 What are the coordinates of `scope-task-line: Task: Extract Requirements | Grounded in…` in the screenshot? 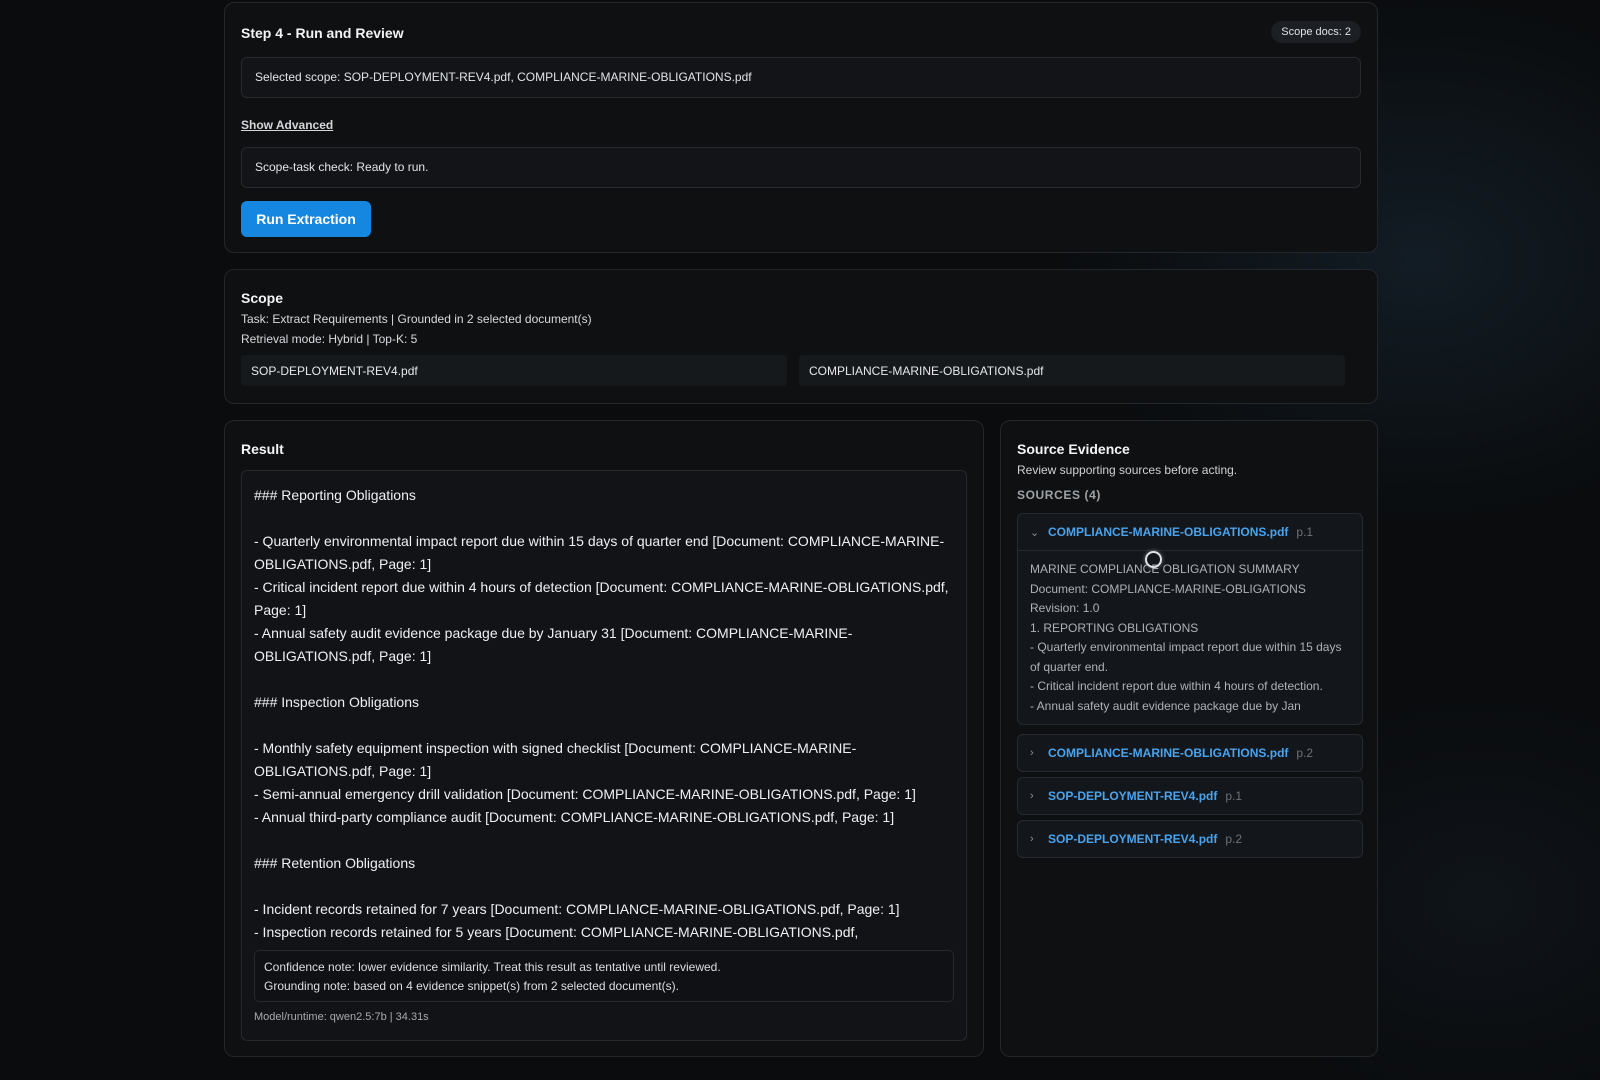 It's located at (416, 319).